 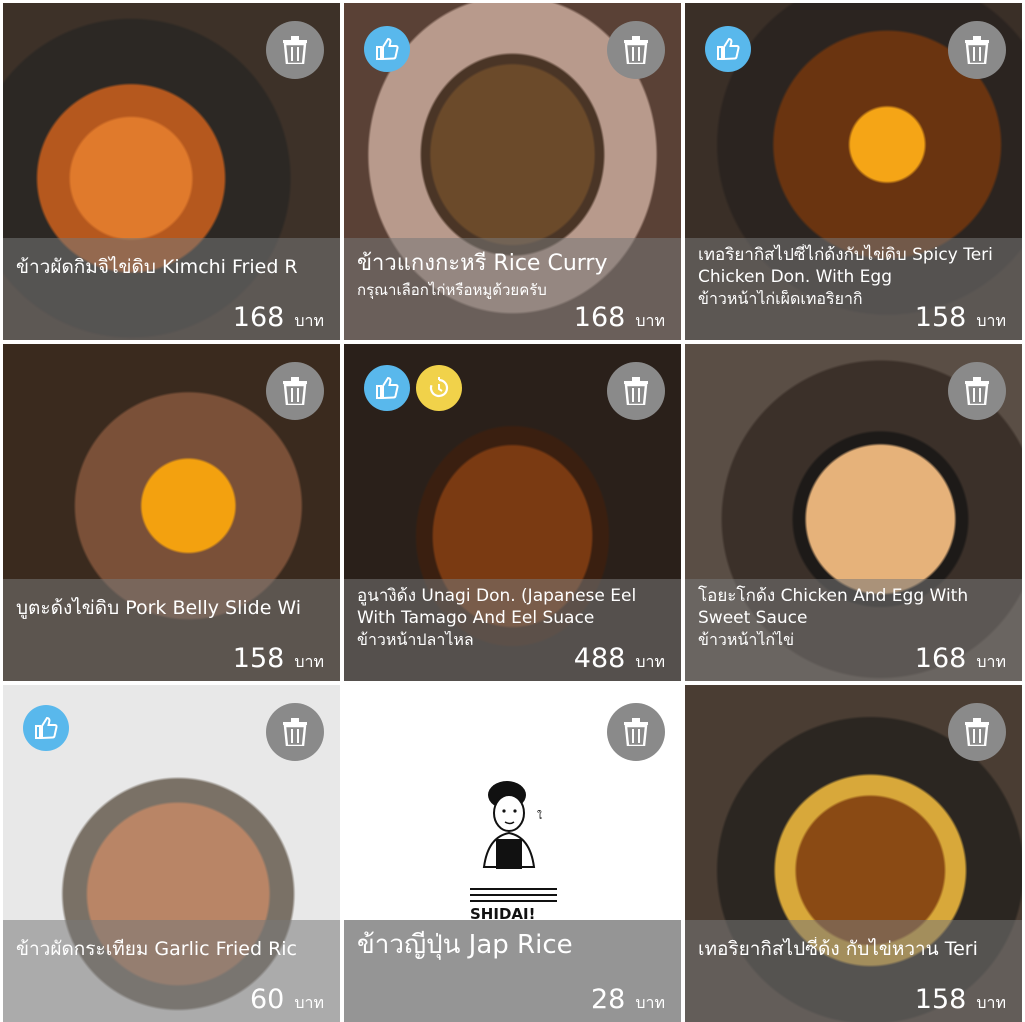 What do you see at coordinates (171, 853) in the screenshot?
I see `menu-item-card: ข้าวผัดกระเทียม Garlic Fried Ric 60 บาท` at bounding box center [171, 853].